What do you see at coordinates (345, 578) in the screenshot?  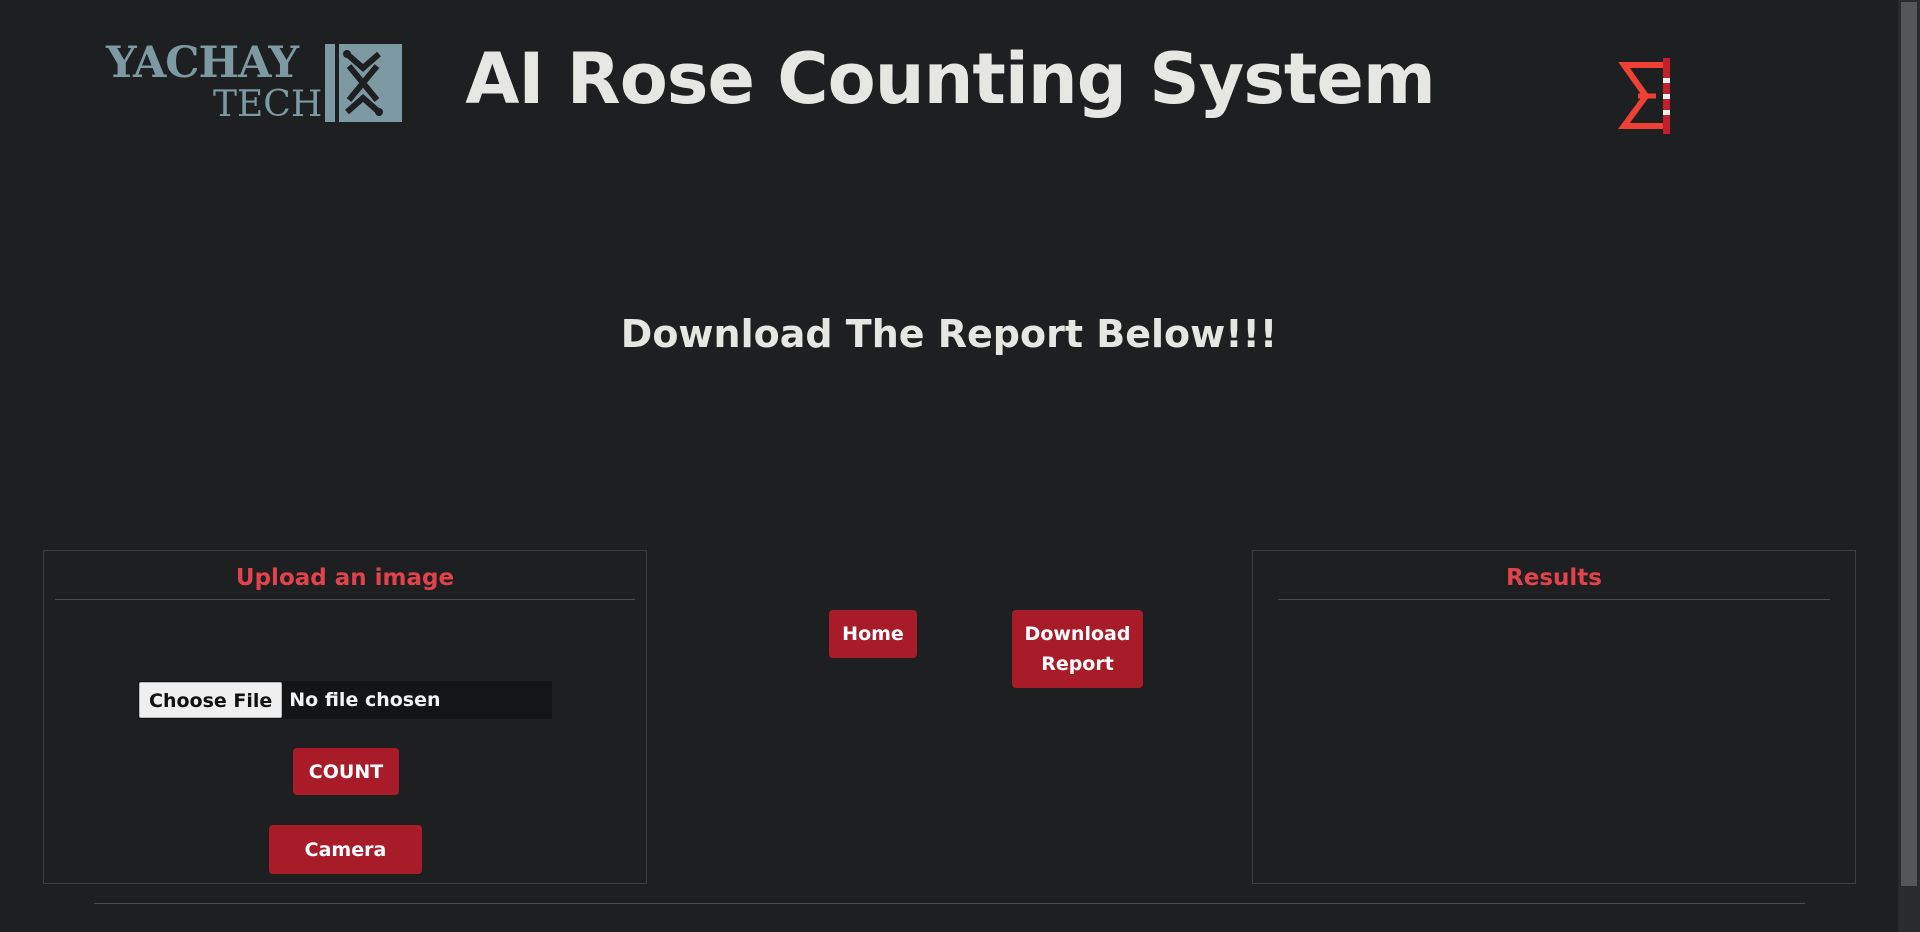 I see `upload-panel-title: Upload an image` at bounding box center [345, 578].